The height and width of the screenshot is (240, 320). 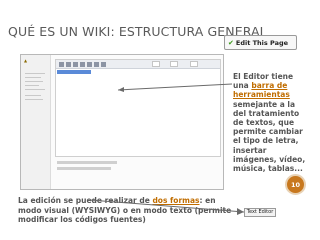 What do you see at coordinates (167, 207) in the screenshot?
I see `text-editor-pointer-arrow` at bounding box center [167, 207].